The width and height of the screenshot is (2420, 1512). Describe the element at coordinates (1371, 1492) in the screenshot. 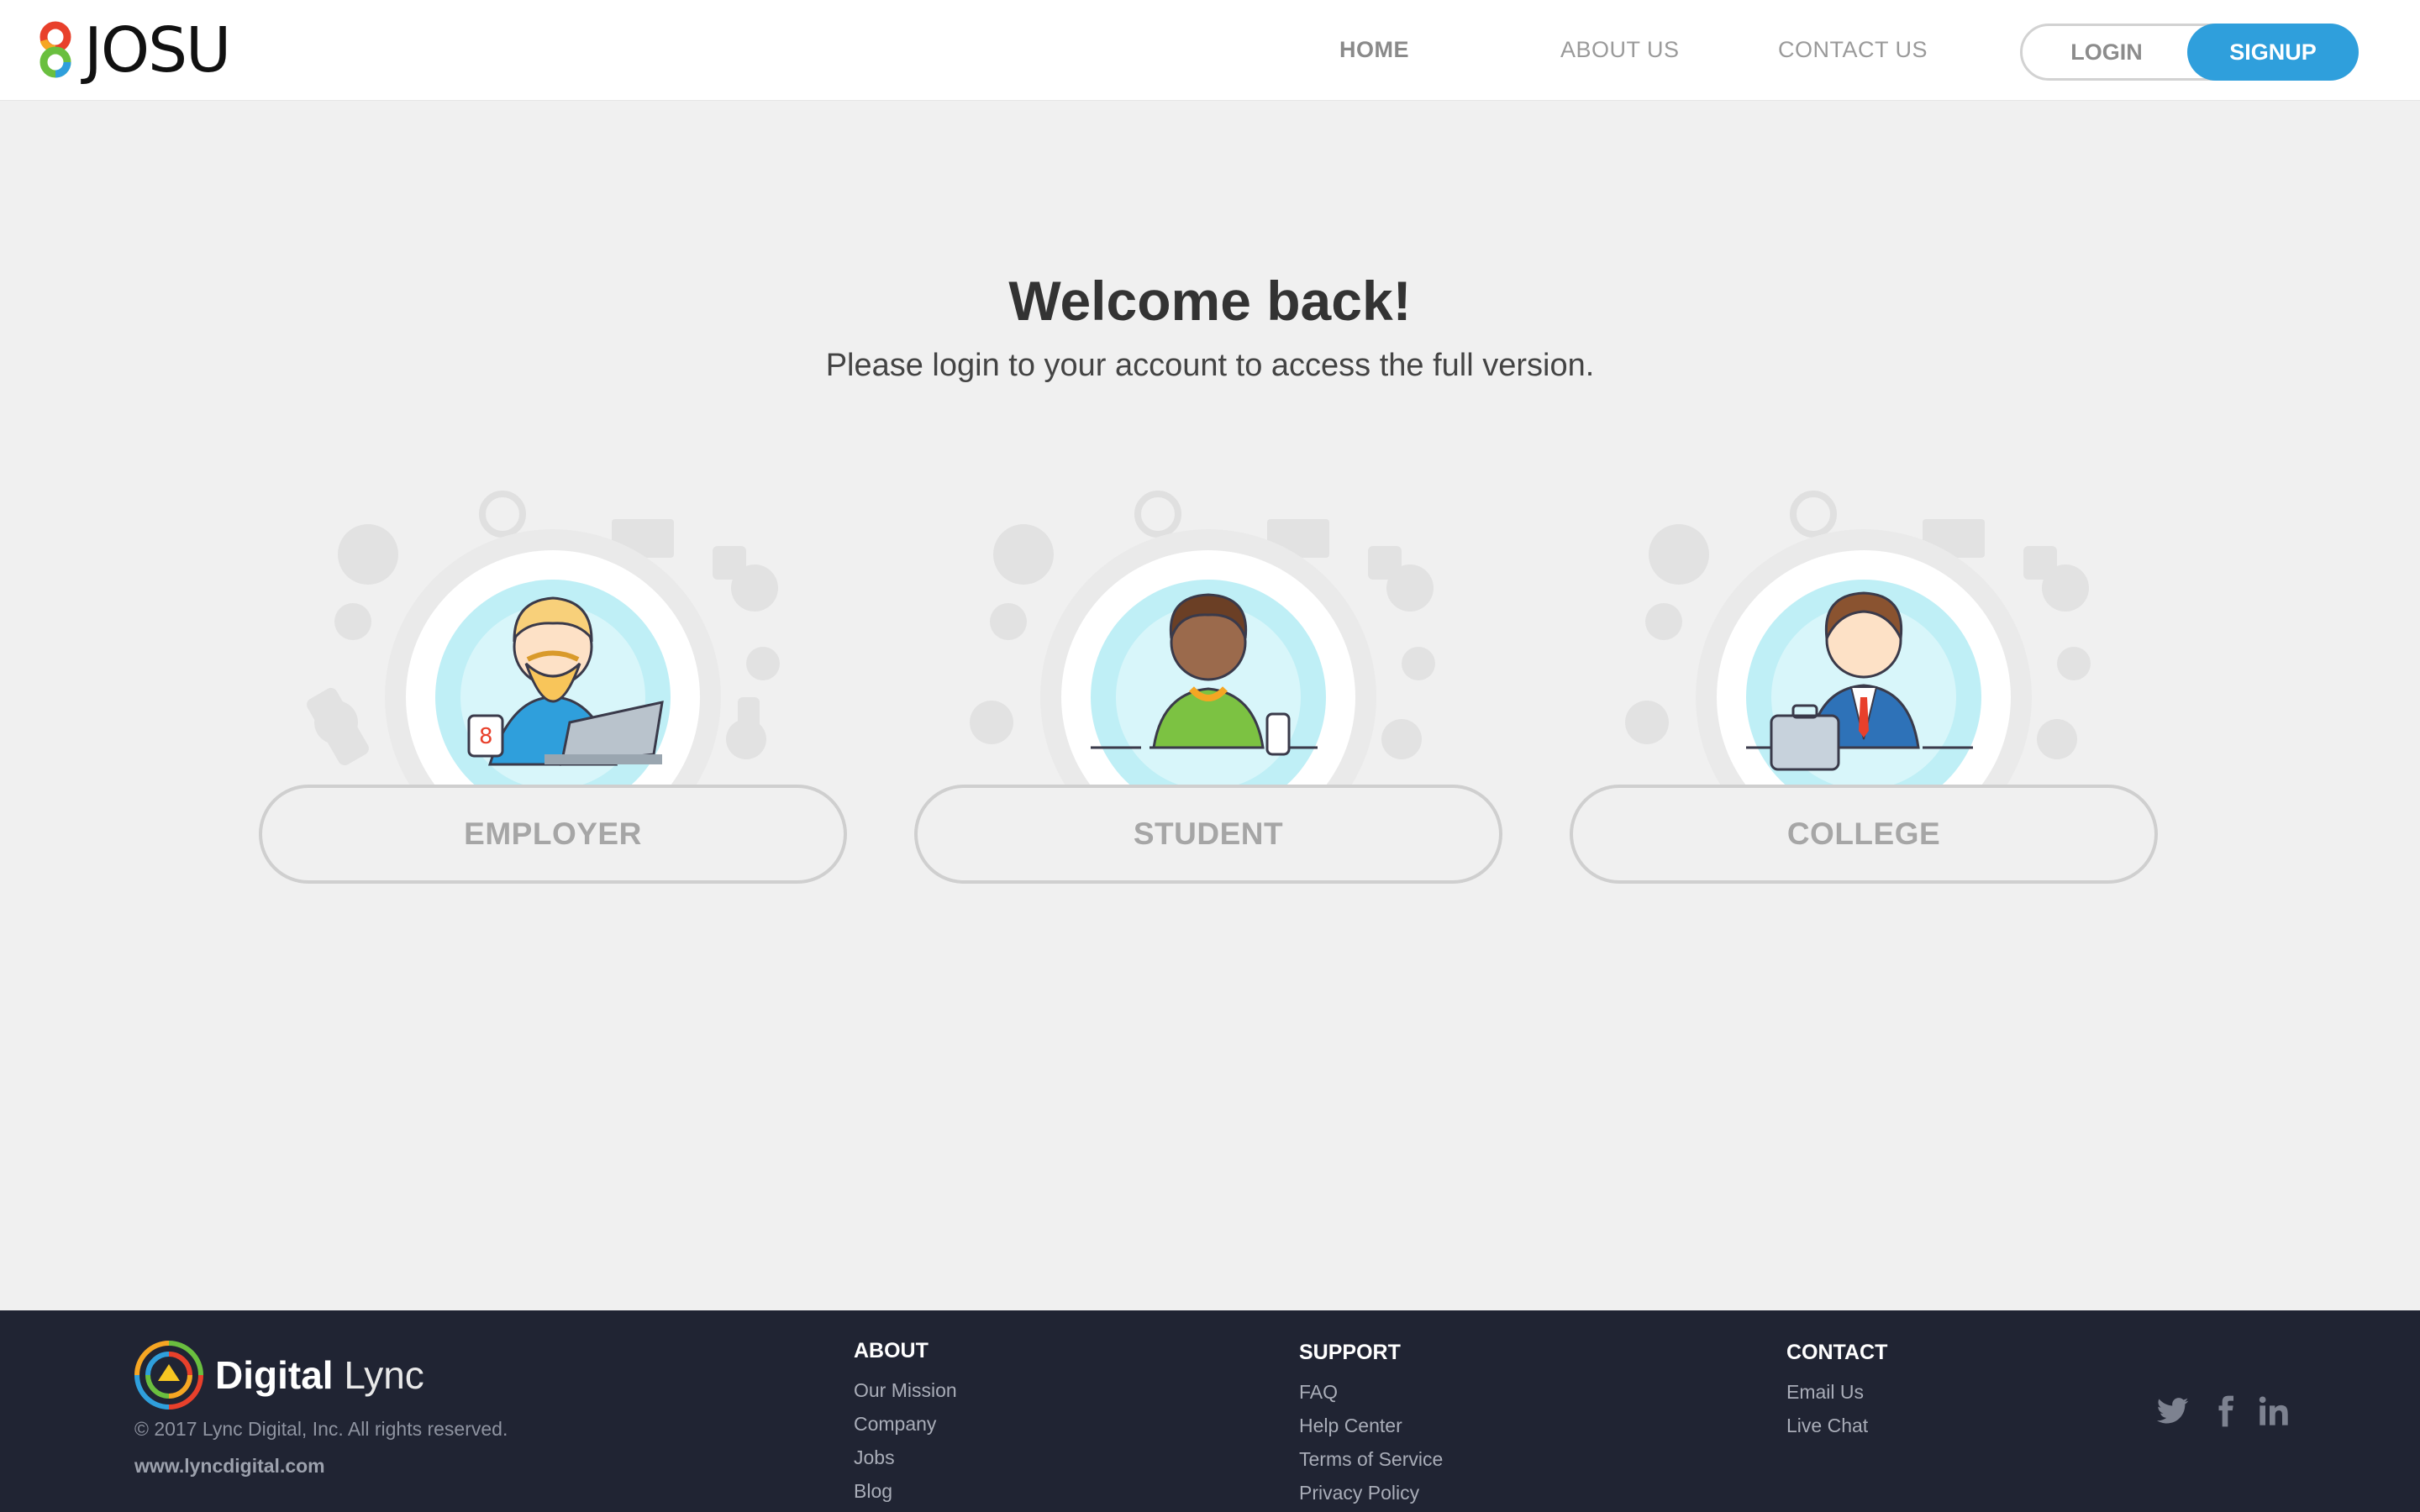

I see `footer-link-privacy: Privacy Policy` at that location.